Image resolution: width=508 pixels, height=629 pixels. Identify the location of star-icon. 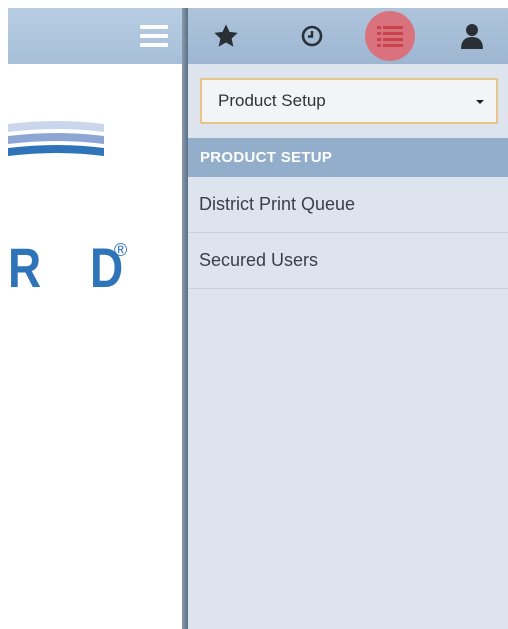
(226, 35).